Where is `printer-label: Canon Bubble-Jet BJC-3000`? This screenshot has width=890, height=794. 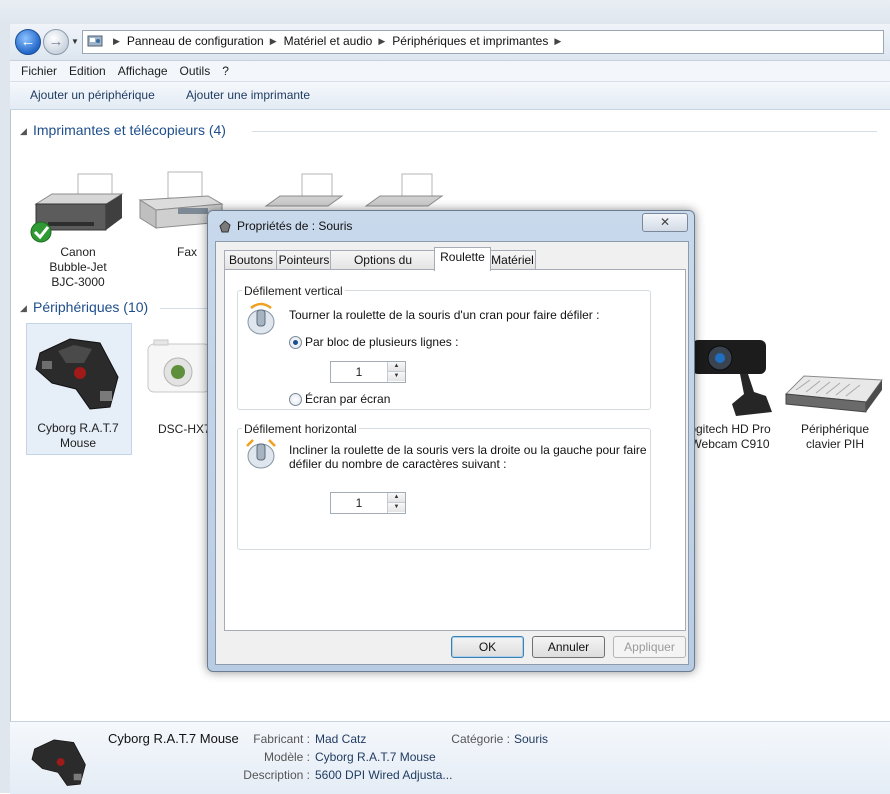
printer-label: Canon Bubble-Jet BJC-3000 is located at coordinates (78, 267).